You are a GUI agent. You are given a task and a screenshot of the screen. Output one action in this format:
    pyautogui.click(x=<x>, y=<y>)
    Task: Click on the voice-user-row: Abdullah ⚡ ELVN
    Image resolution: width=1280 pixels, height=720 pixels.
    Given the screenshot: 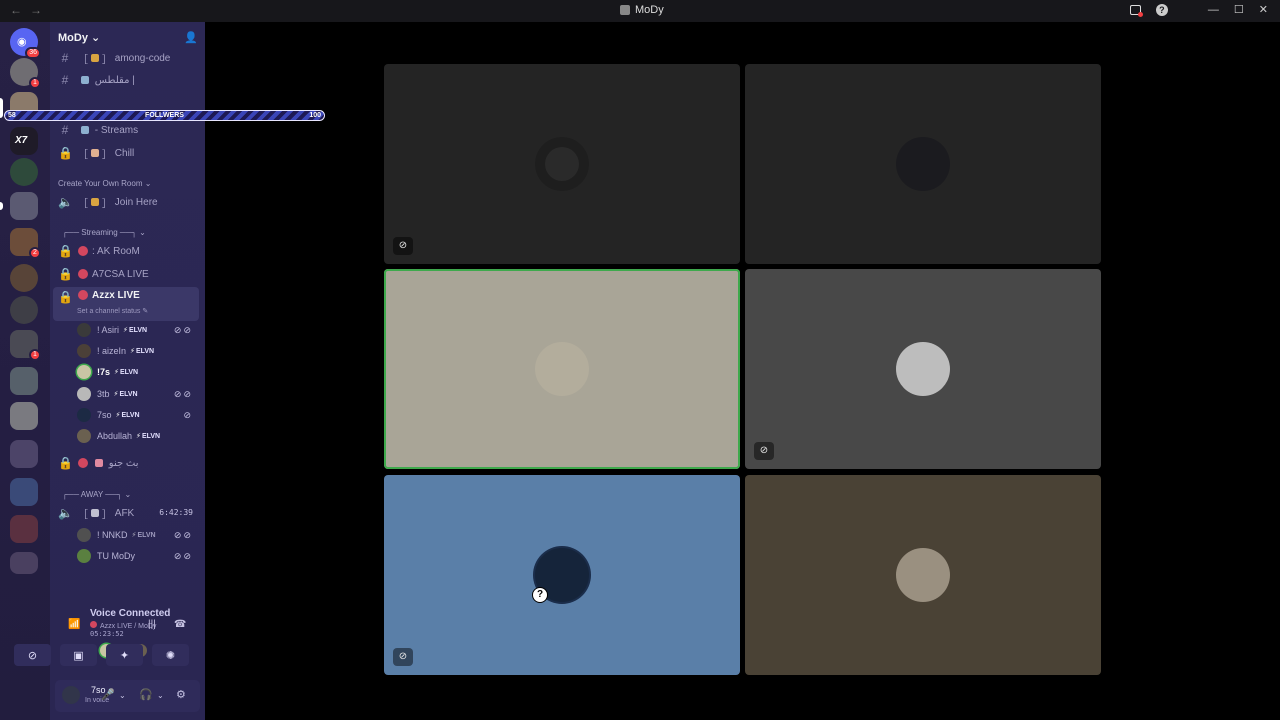 What is the action you would take?
    pyautogui.click(x=135, y=436)
    